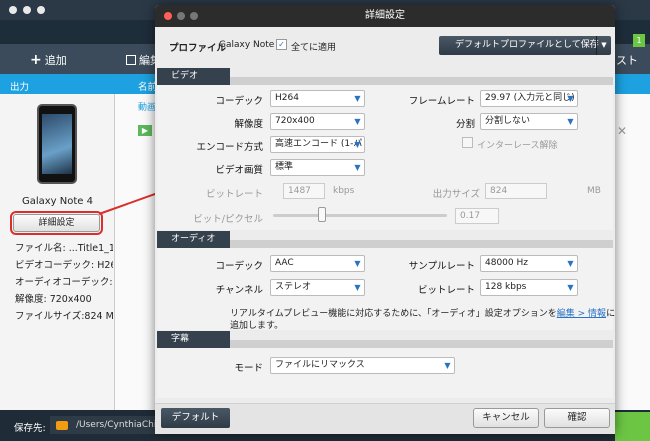 Image resolution: width=650 pixels, height=441 pixels. What do you see at coordinates (147, 108) in the screenshot?
I see `row-title: 動画` at bounding box center [147, 108].